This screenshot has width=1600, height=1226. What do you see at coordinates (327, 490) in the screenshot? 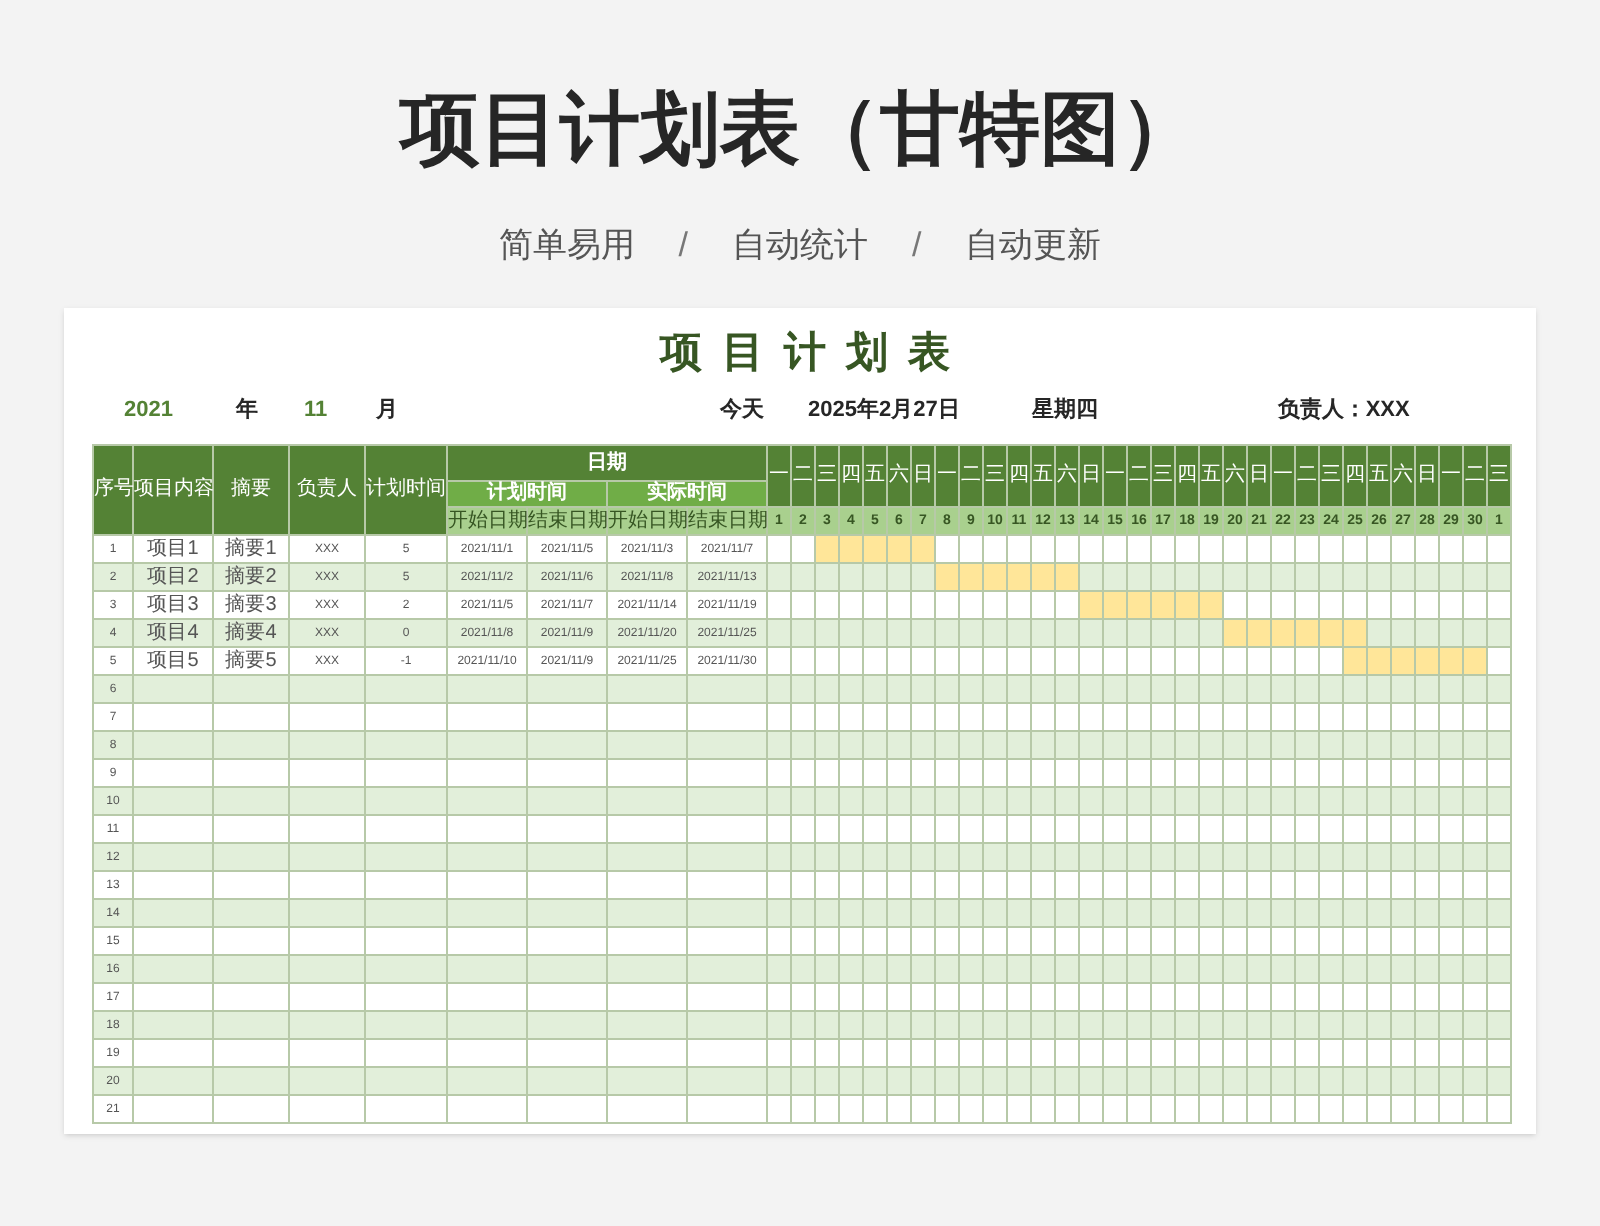
I see `column-header: 负责人` at bounding box center [327, 490].